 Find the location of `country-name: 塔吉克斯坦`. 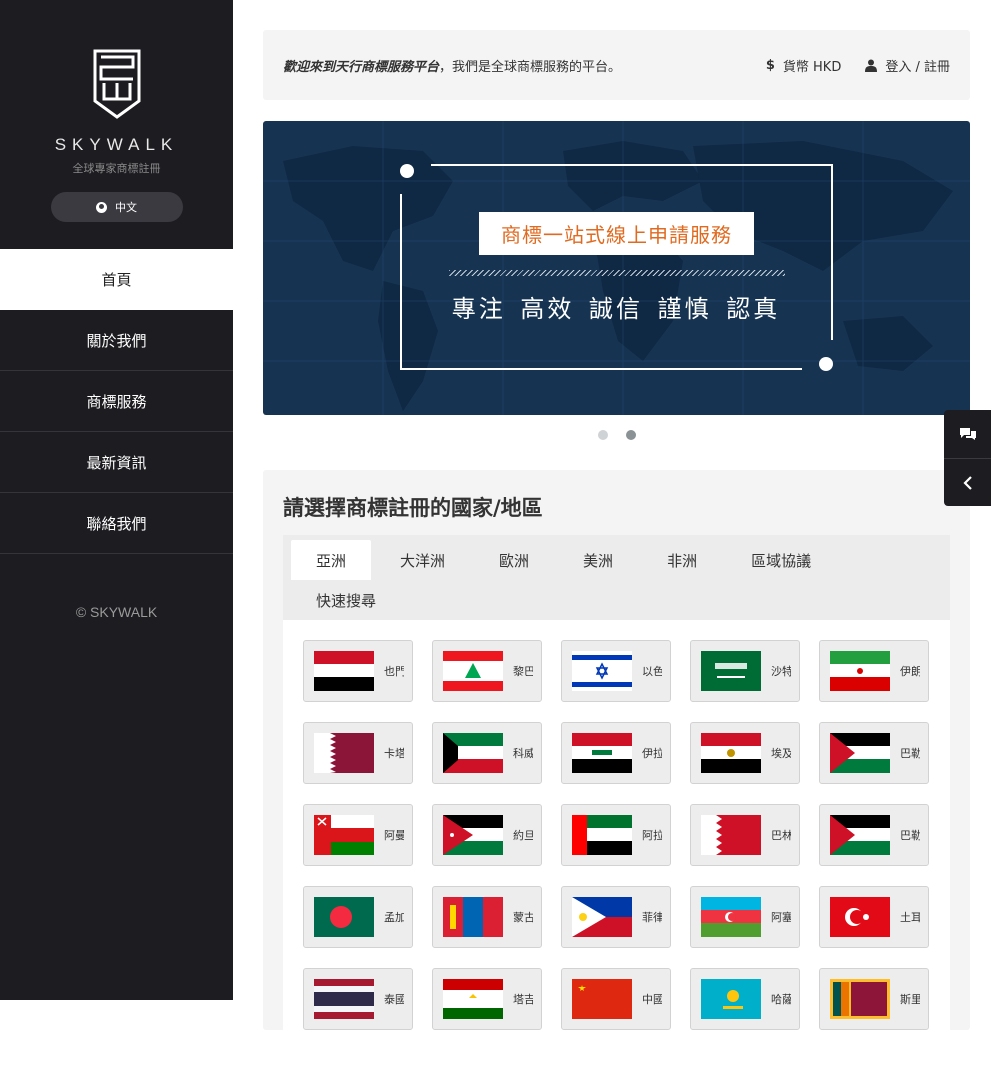

country-name: 塔吉克斯坦 is located at coordinates (523, 999).